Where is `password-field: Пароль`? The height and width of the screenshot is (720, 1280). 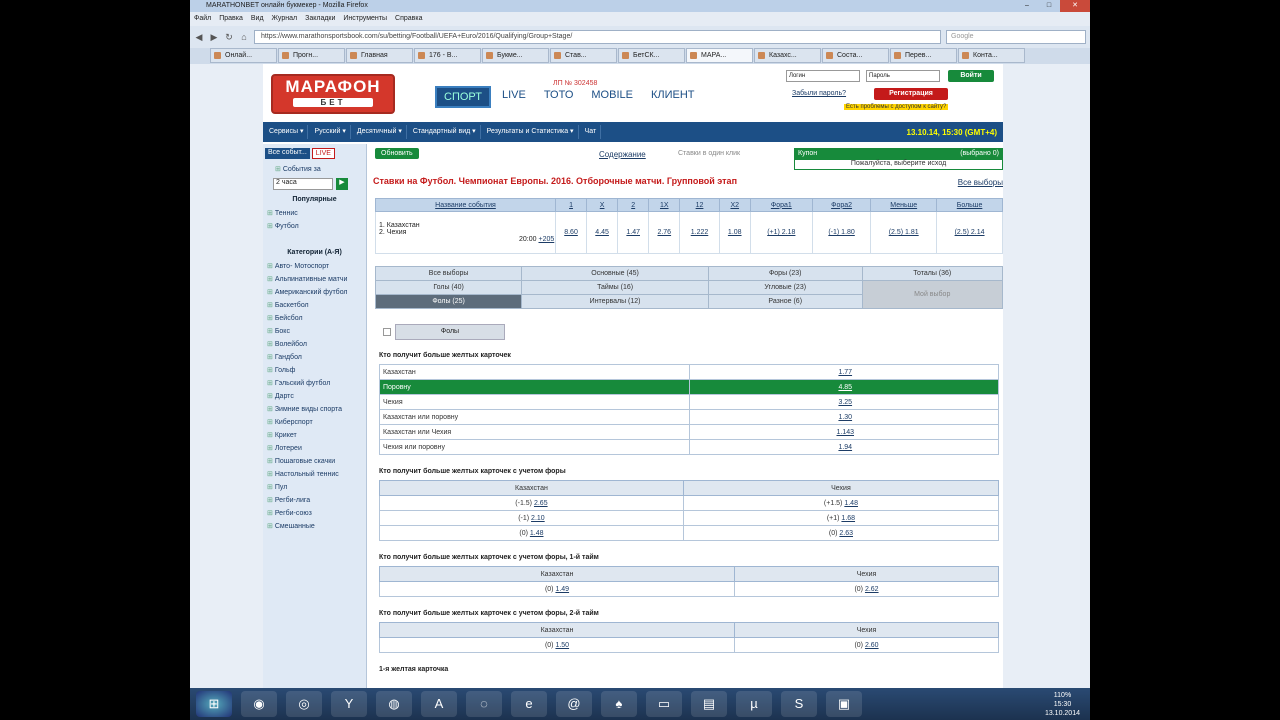
password-field: Пароль is located at coordinates (903, 76).